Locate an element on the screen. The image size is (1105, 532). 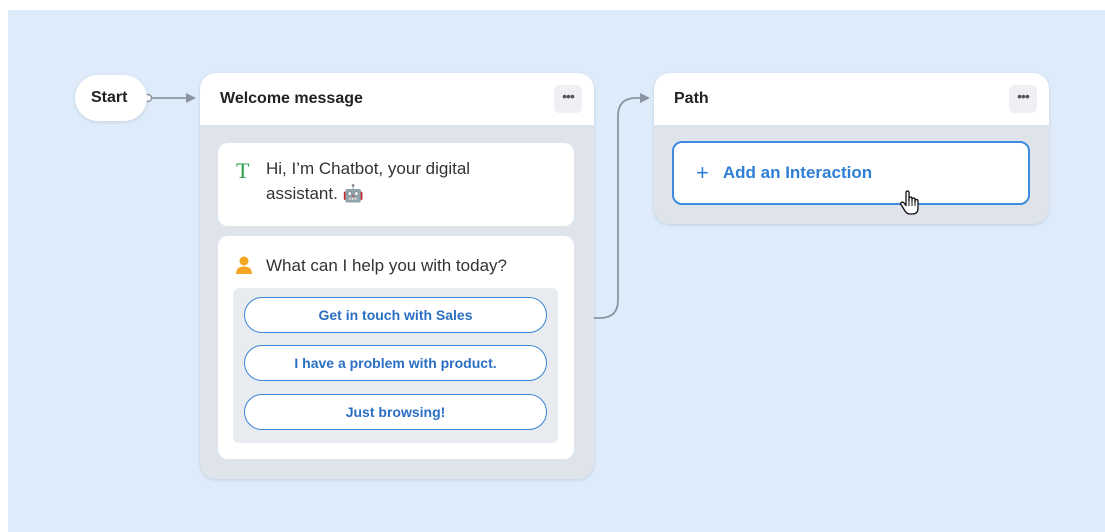
welcome-card-header: Welcome message ••• is located at coordinates (397, 99).